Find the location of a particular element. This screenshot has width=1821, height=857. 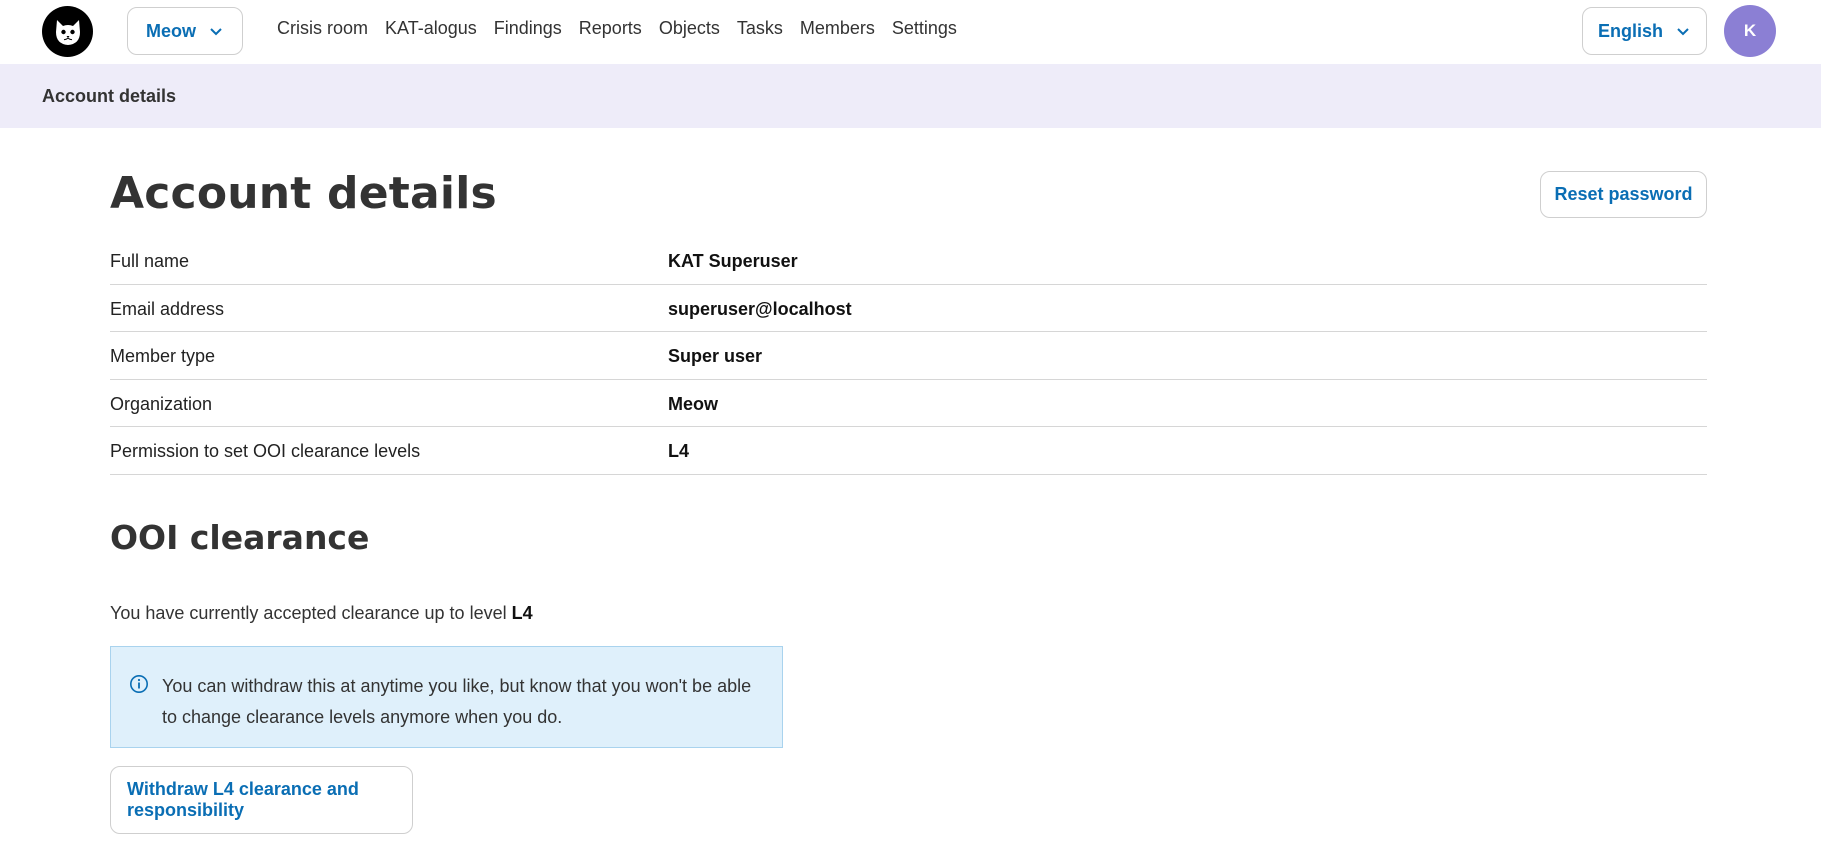

nav-tasks: Tasks is located at coordinates (760, 28).